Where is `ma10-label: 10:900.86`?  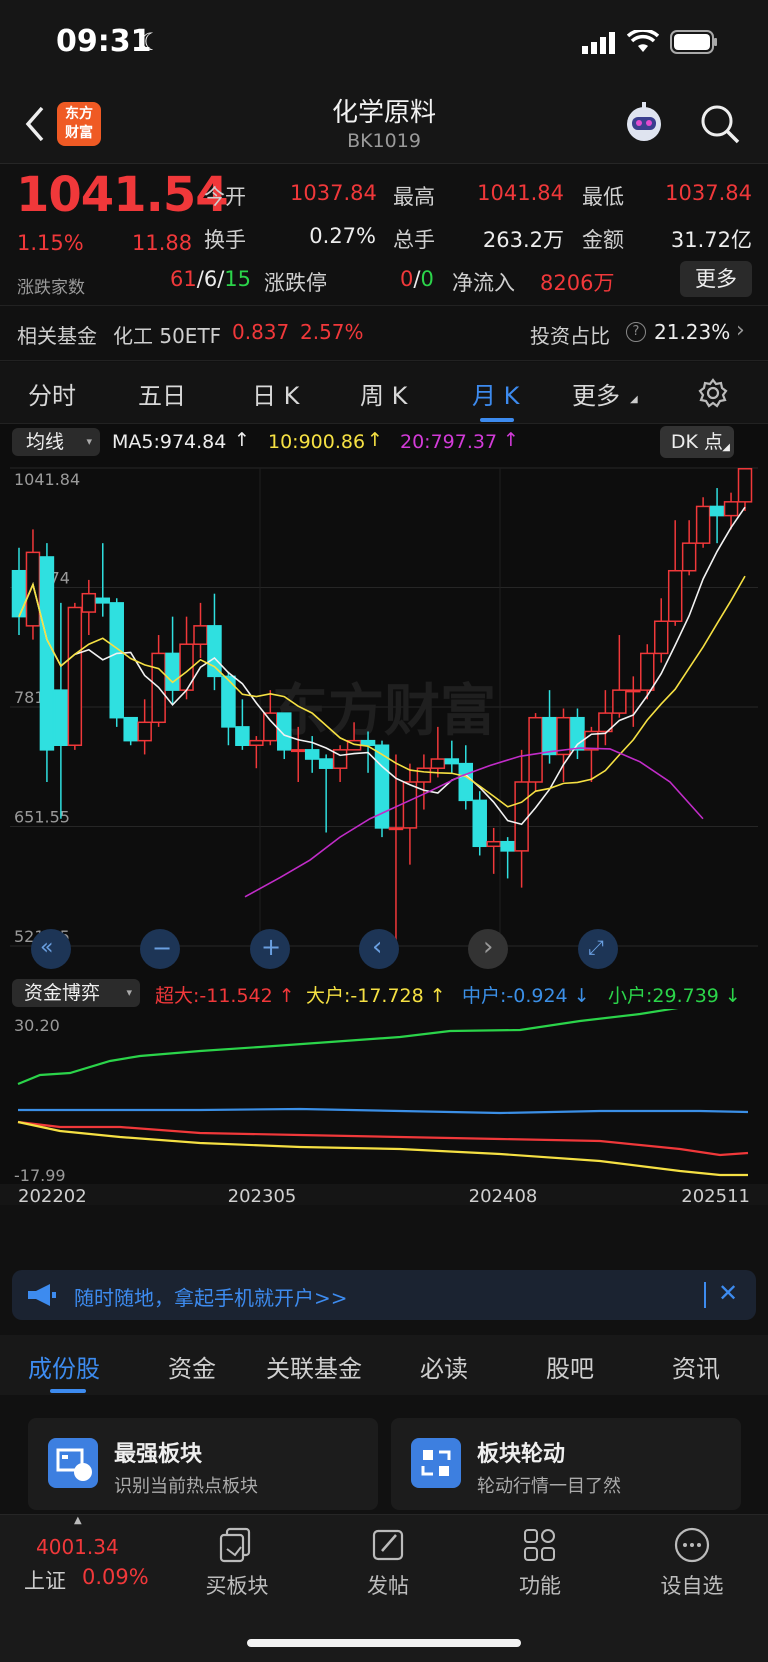
ma10-label: 10:900.86 is located at coordinates (317, 442).